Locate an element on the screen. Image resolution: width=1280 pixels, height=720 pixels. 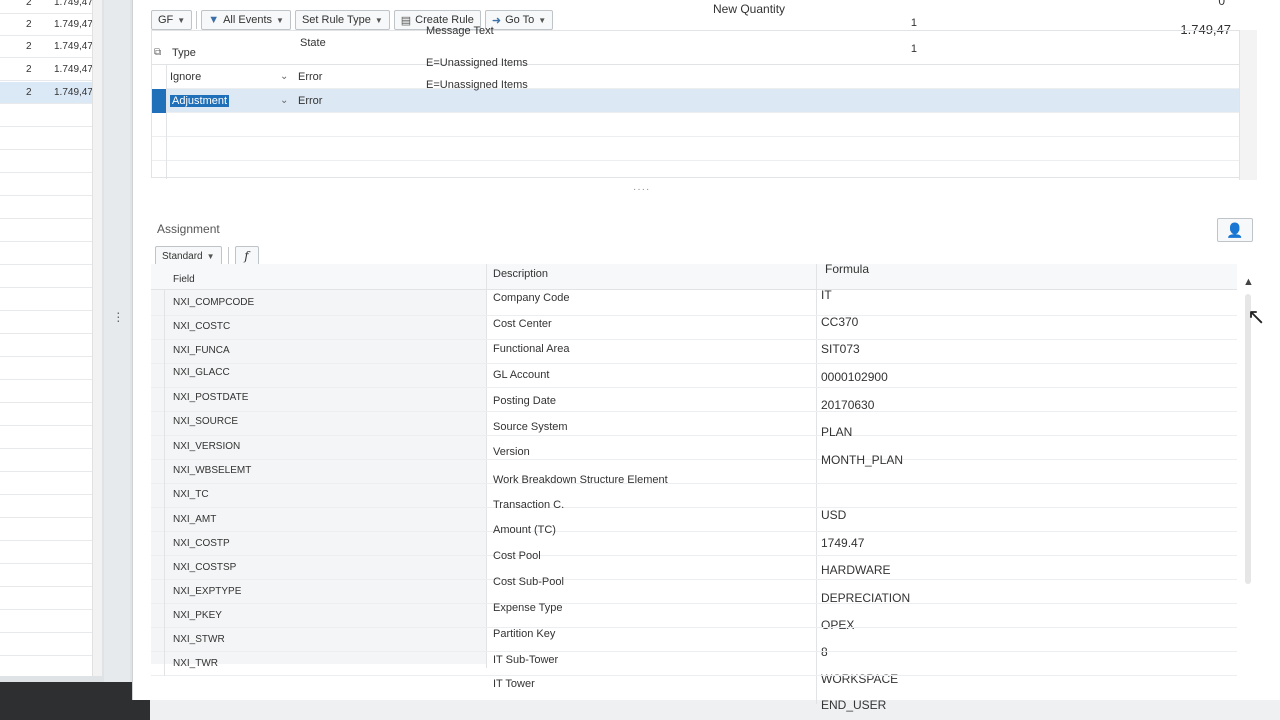
table-row: NXI_EXPTYPE Expense Type OPEX is located at coordinates (694, 605).